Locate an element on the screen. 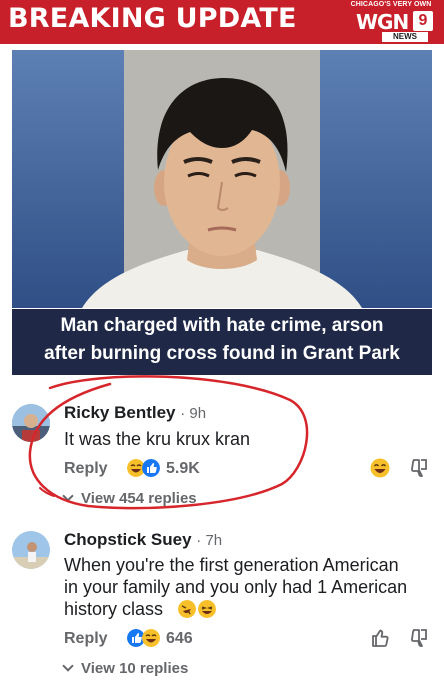  station-logo: CHICAGO'S VERY OWN WGN 9 NEWS is located at coordinates (391, 22).